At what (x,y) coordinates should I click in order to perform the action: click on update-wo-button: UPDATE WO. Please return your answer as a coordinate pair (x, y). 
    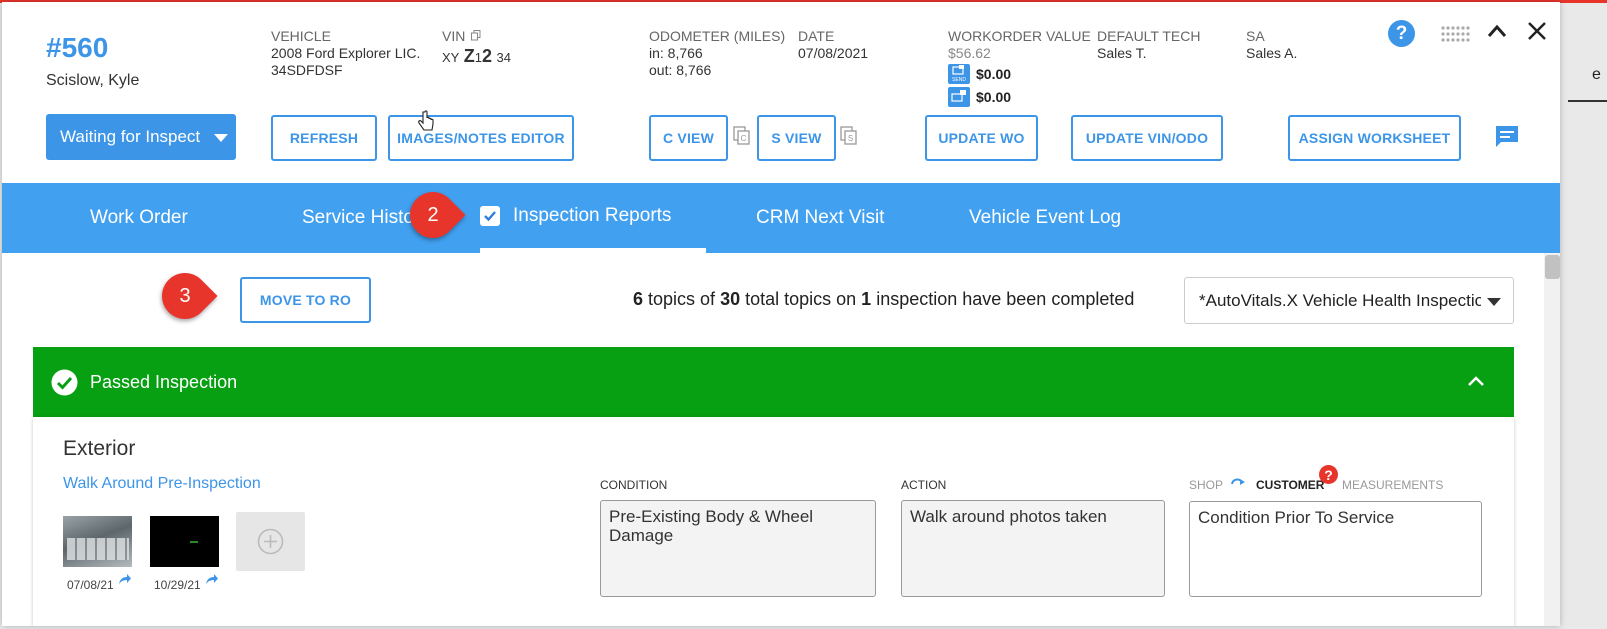
    Looking at the image, I should click on (981, 138).